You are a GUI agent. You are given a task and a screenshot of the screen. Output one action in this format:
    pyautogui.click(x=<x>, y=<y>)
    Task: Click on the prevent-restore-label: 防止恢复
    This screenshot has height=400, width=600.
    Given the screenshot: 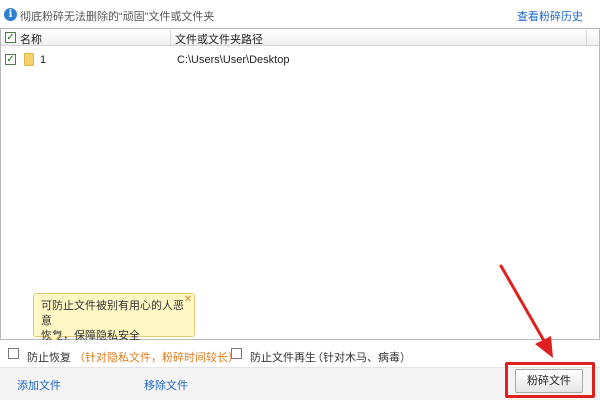 What is the action you would take?
    pyautogui.click(x=49, y=357)
    